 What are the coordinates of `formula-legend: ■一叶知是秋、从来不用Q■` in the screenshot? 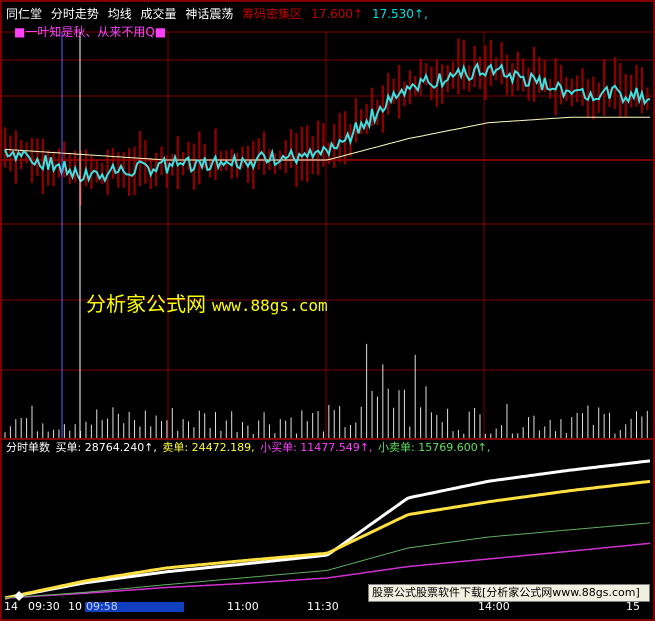 It's located at (90, 32).